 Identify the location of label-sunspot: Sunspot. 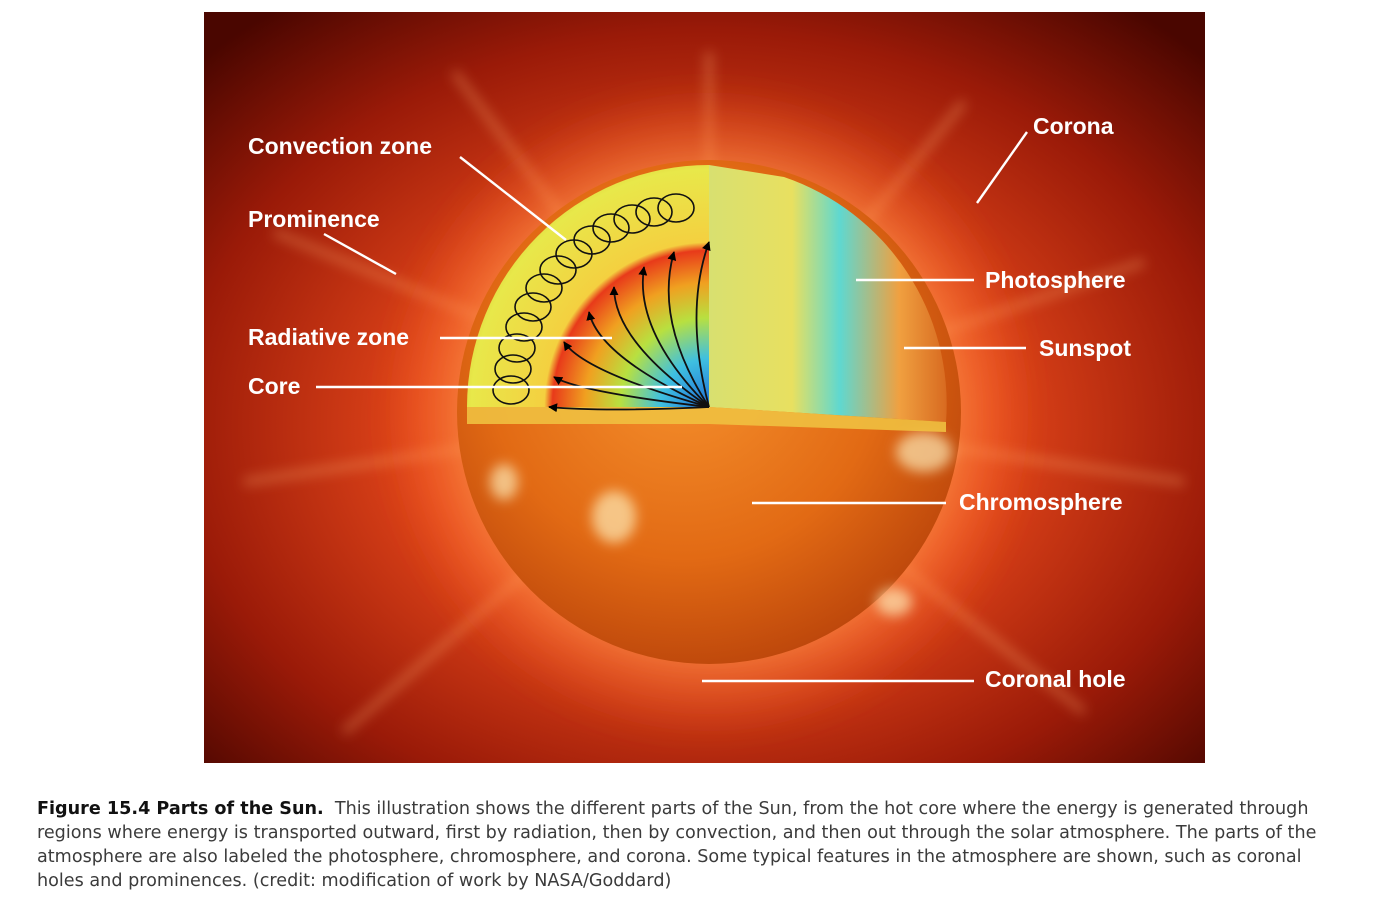
(1085, 348).